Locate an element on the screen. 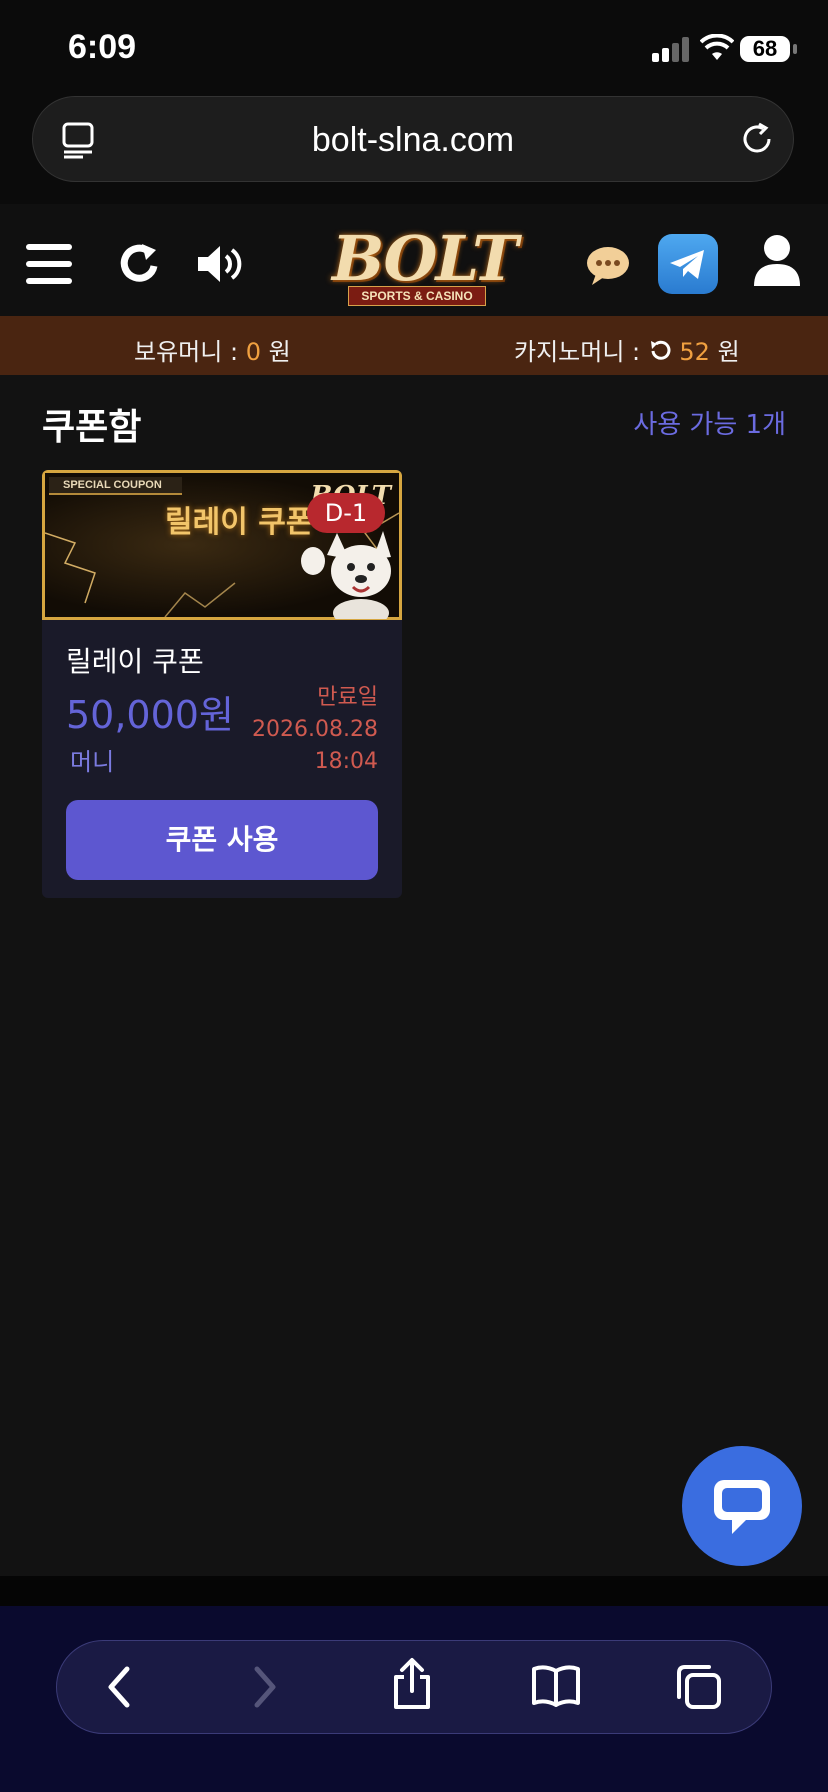 The image size is (828, 1792). url-text: bolt-slna.com is located at coordinates (413, 140).